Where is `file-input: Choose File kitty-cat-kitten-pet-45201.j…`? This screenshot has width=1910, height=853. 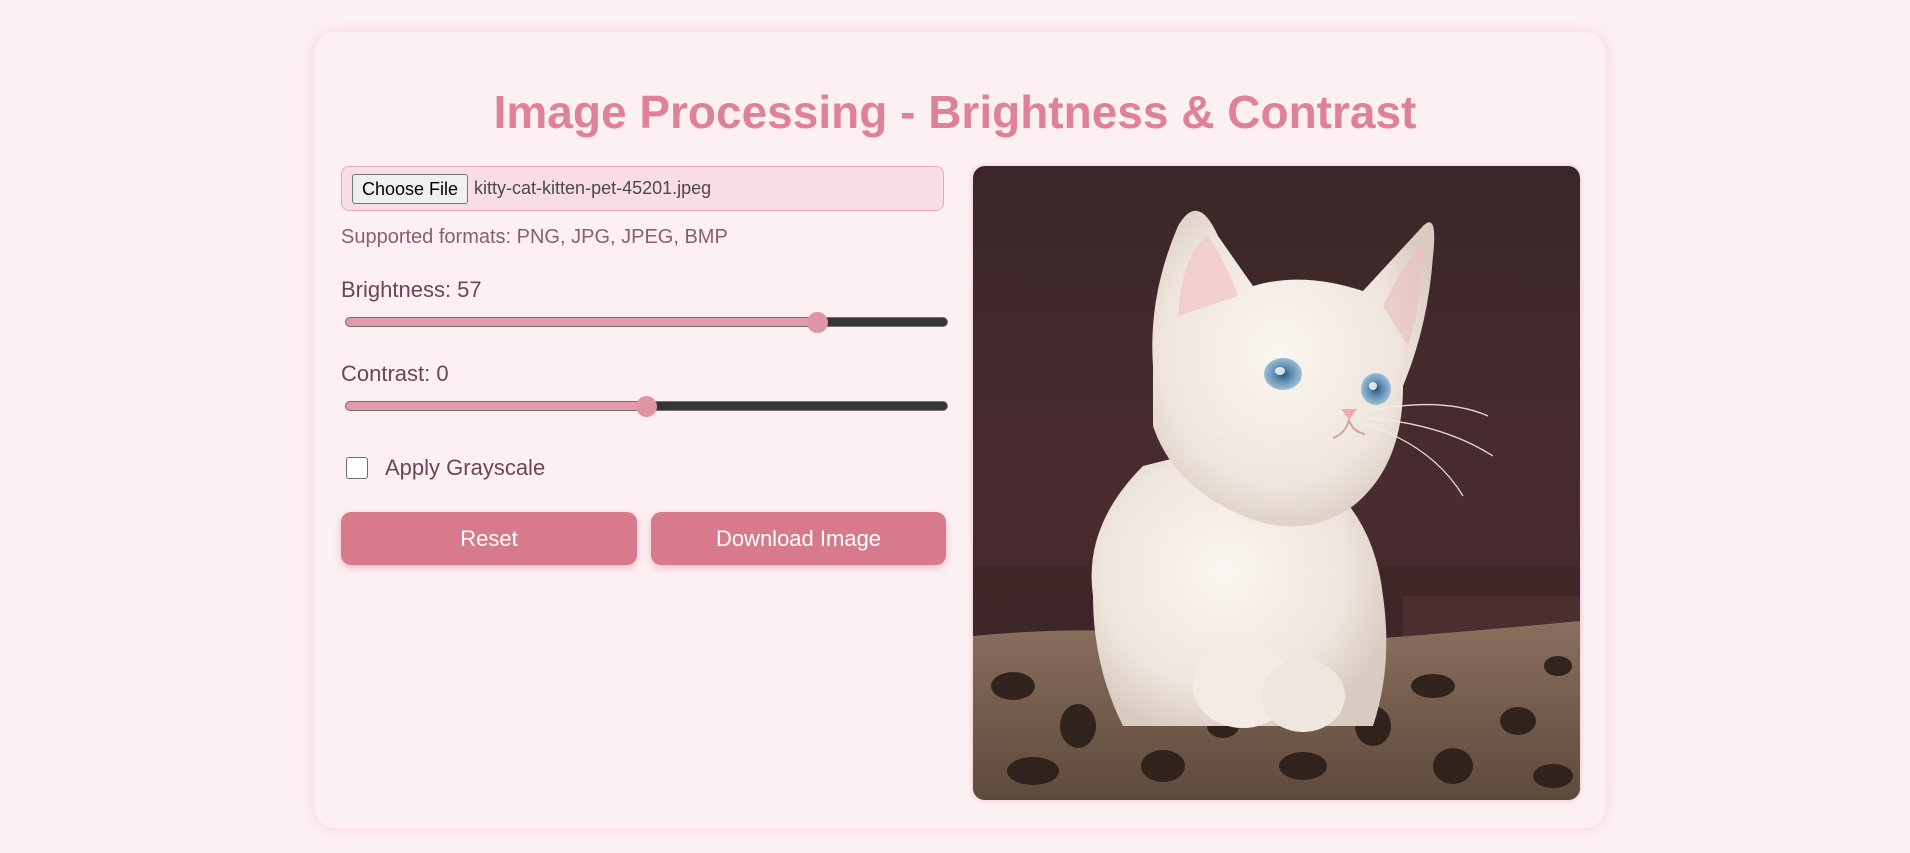 file-input: Choose File kitty-cat-kitten-pet-45201.j… is located at coordinates (642, 188).